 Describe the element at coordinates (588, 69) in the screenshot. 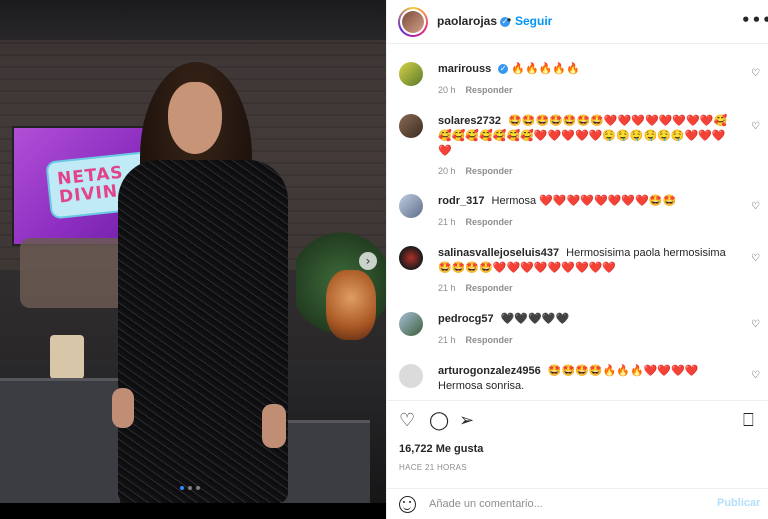

I see `comment-text: marirouss ✓ 🔥🔥🔥🔥🔥` at that location.